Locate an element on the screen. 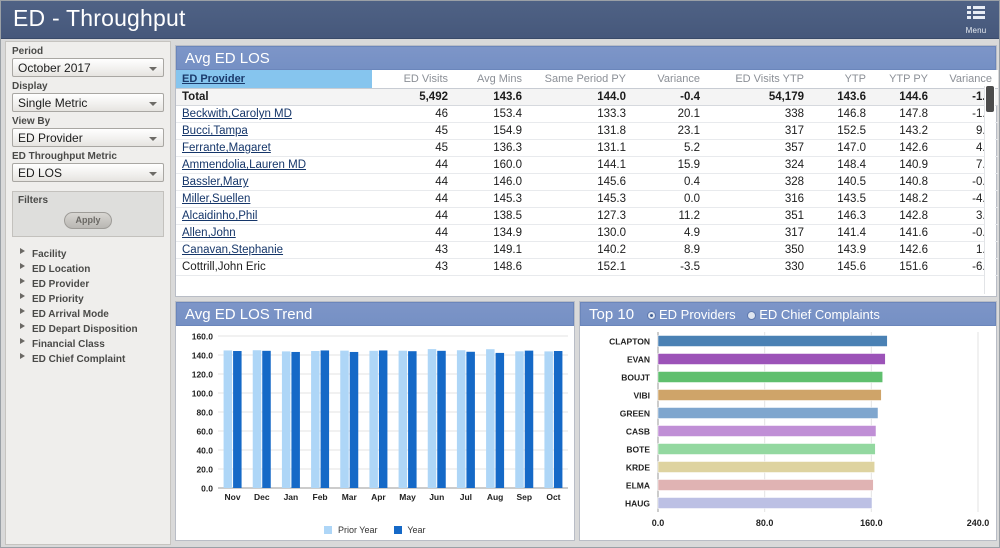  row-provider-name: Beckwith,Carolyn MD is located at coordinates (274, 114).